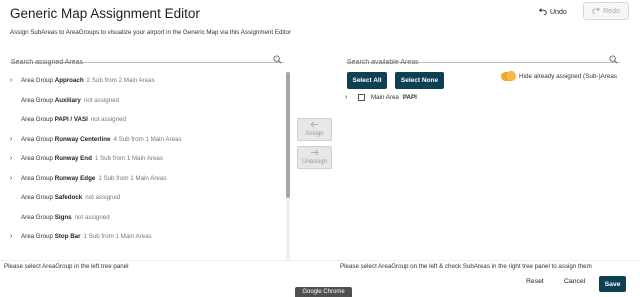 This screenshot has width=640, height=297. I want to click on tree-row-safedock: Area Group Safedock not assigned, so click(146, 198).